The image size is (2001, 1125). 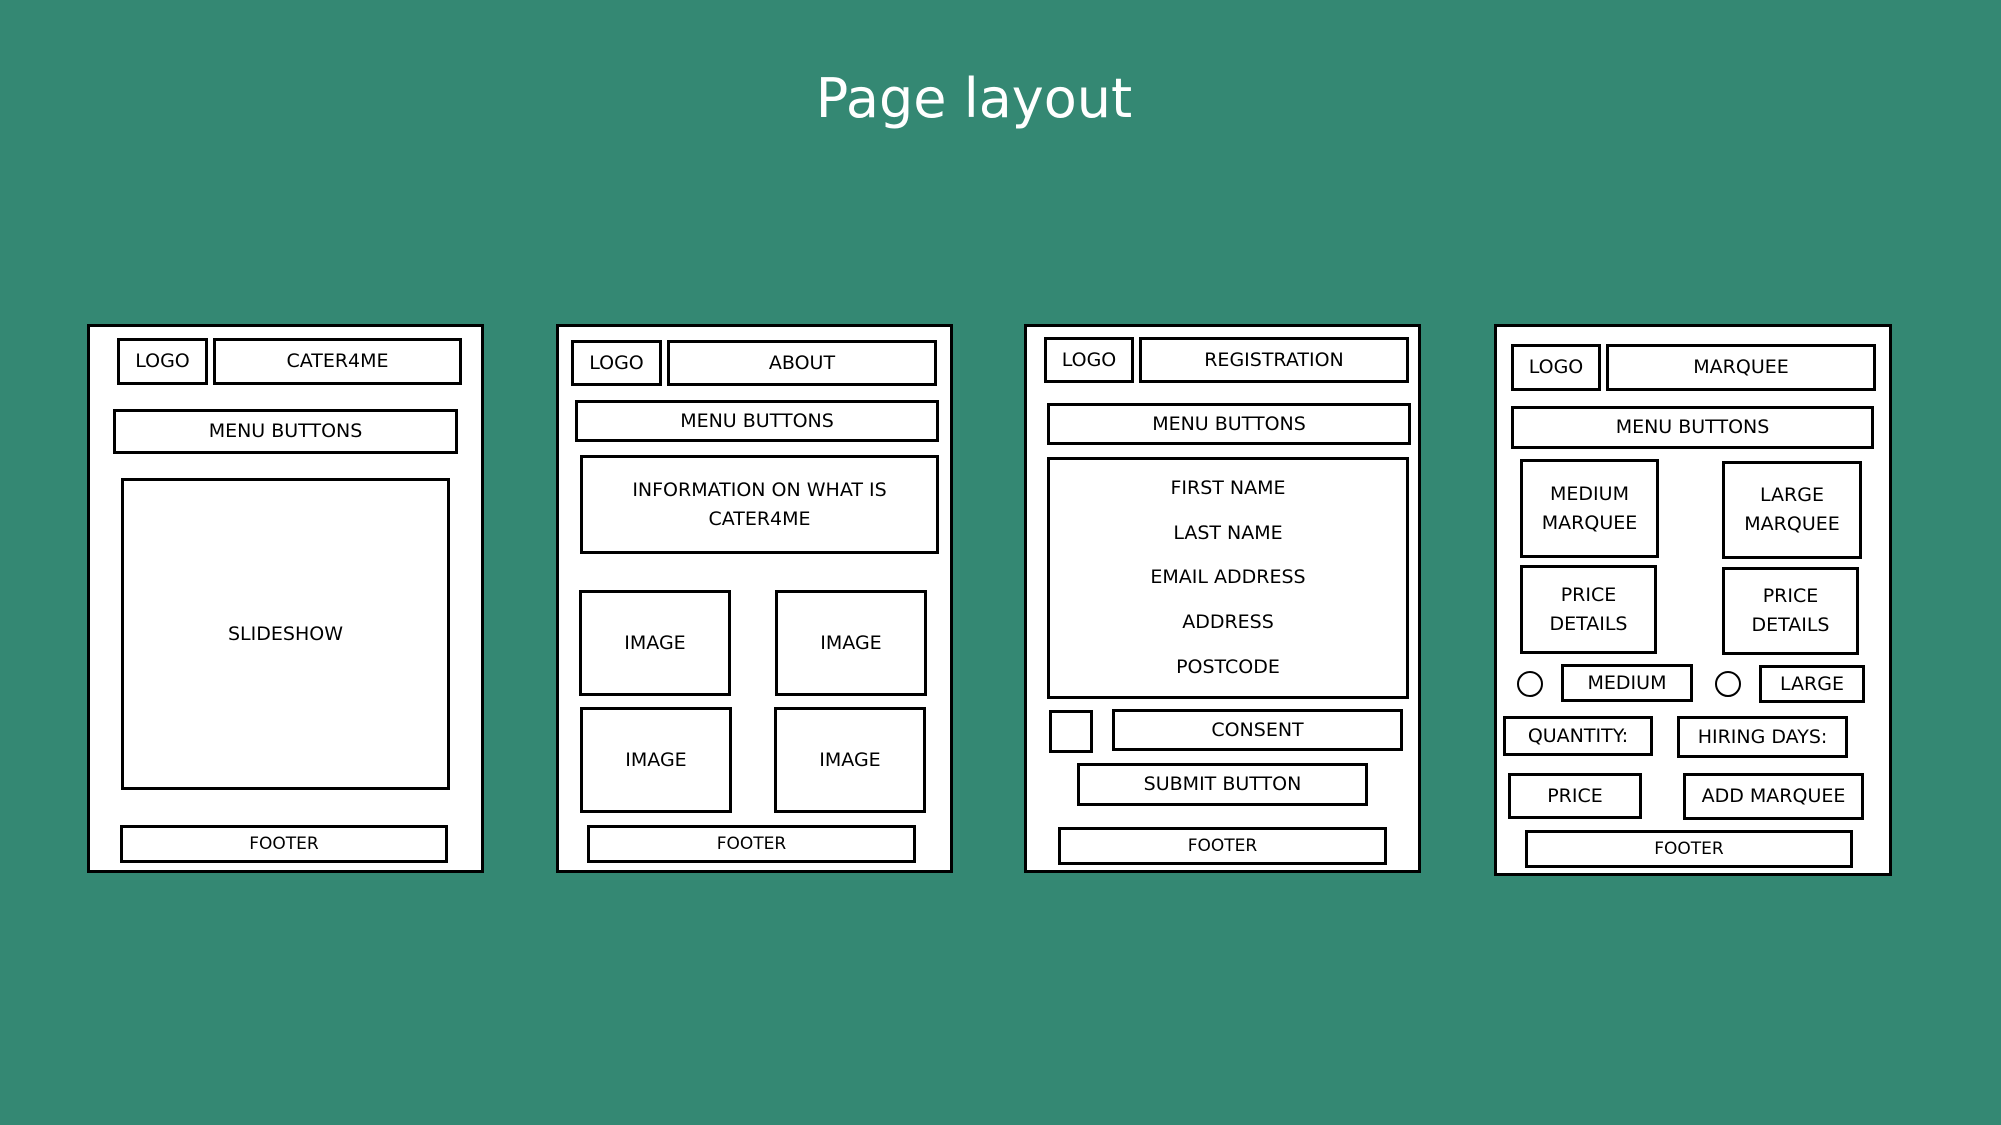 I want to click on first-name-label: FIRST NAME, so click(x=1228, y=487).